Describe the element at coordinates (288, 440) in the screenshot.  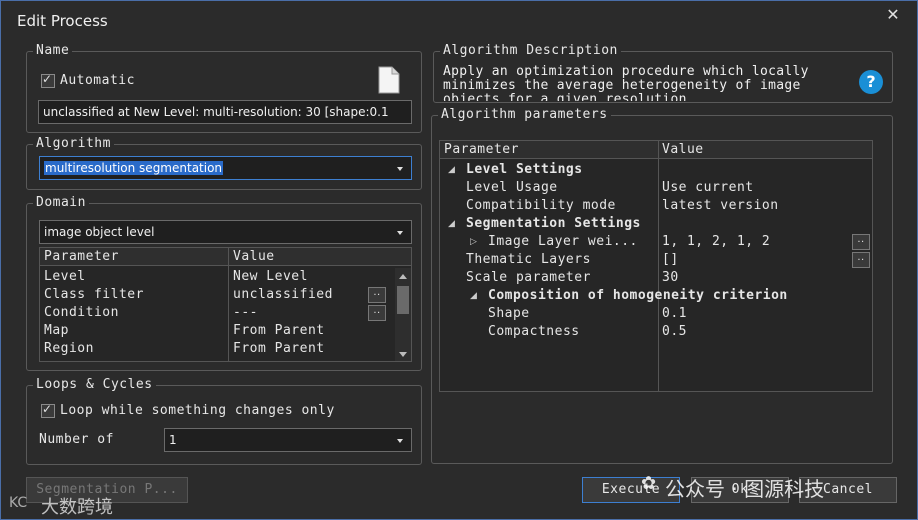
I see `number-of-cycles-select: 1` at that location.